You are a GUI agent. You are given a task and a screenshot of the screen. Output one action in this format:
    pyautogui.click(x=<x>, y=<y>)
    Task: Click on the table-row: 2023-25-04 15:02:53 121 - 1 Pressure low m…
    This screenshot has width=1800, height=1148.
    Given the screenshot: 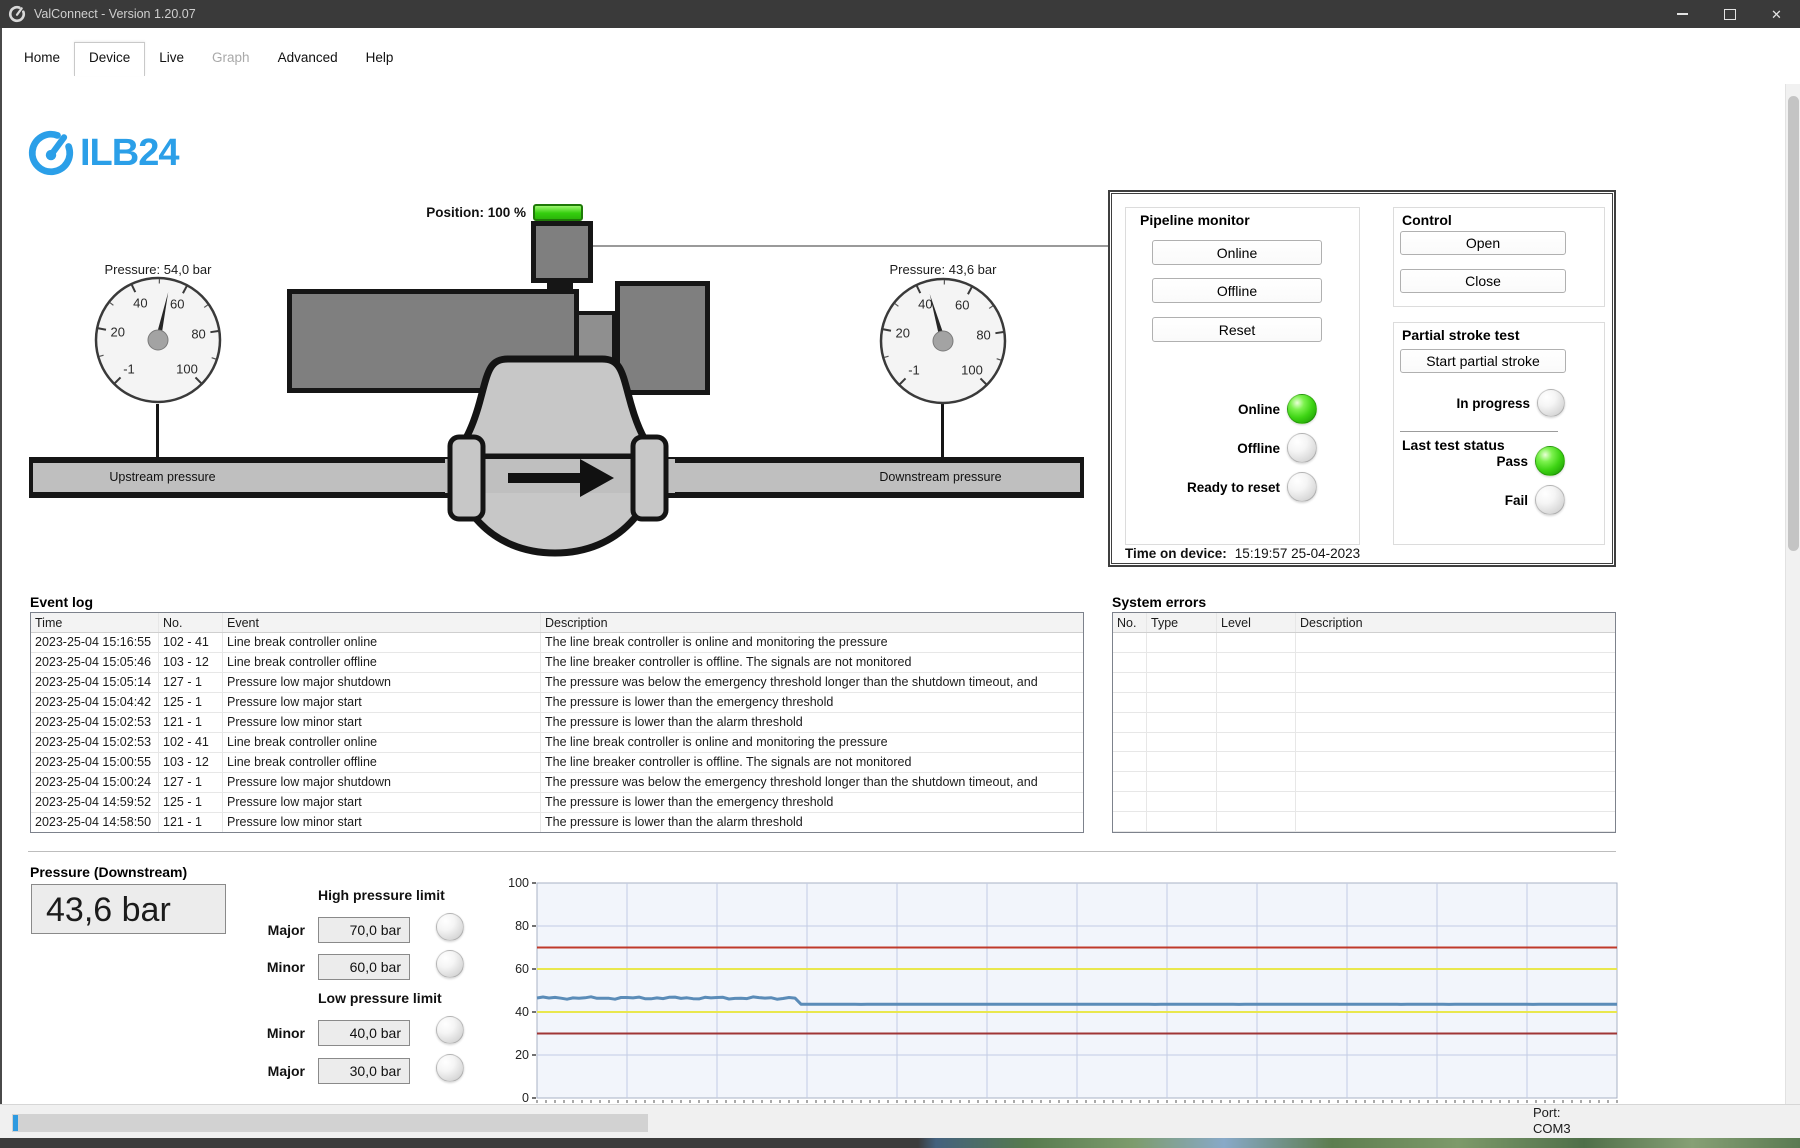 What is the action you would take?
    pyautogui.click(x=557, y=723)
    